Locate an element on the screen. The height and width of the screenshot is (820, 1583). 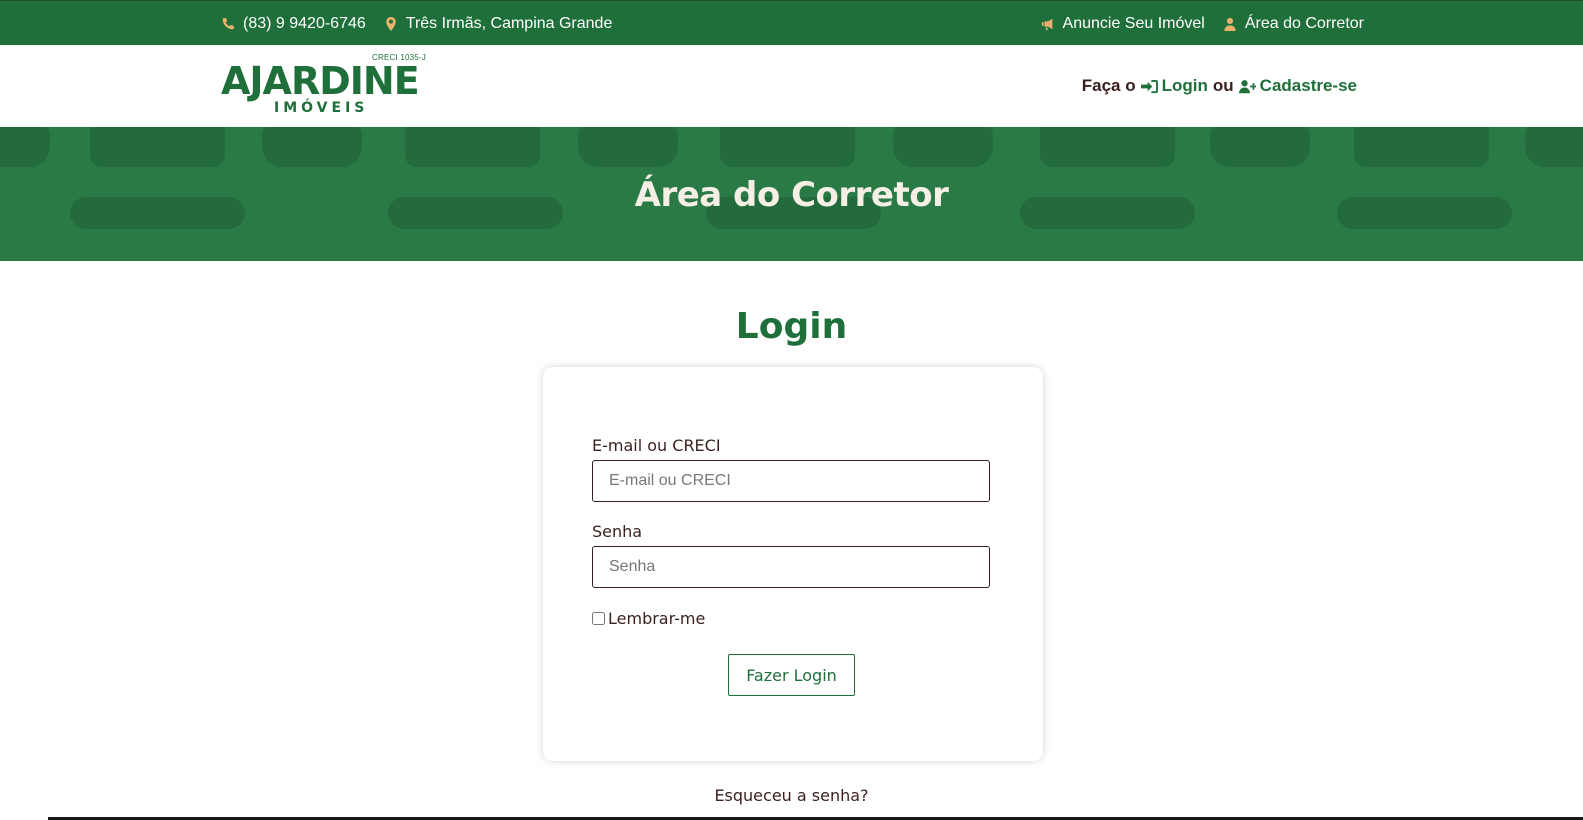
bullhorn-icon is located at coordinates (1046, 24).